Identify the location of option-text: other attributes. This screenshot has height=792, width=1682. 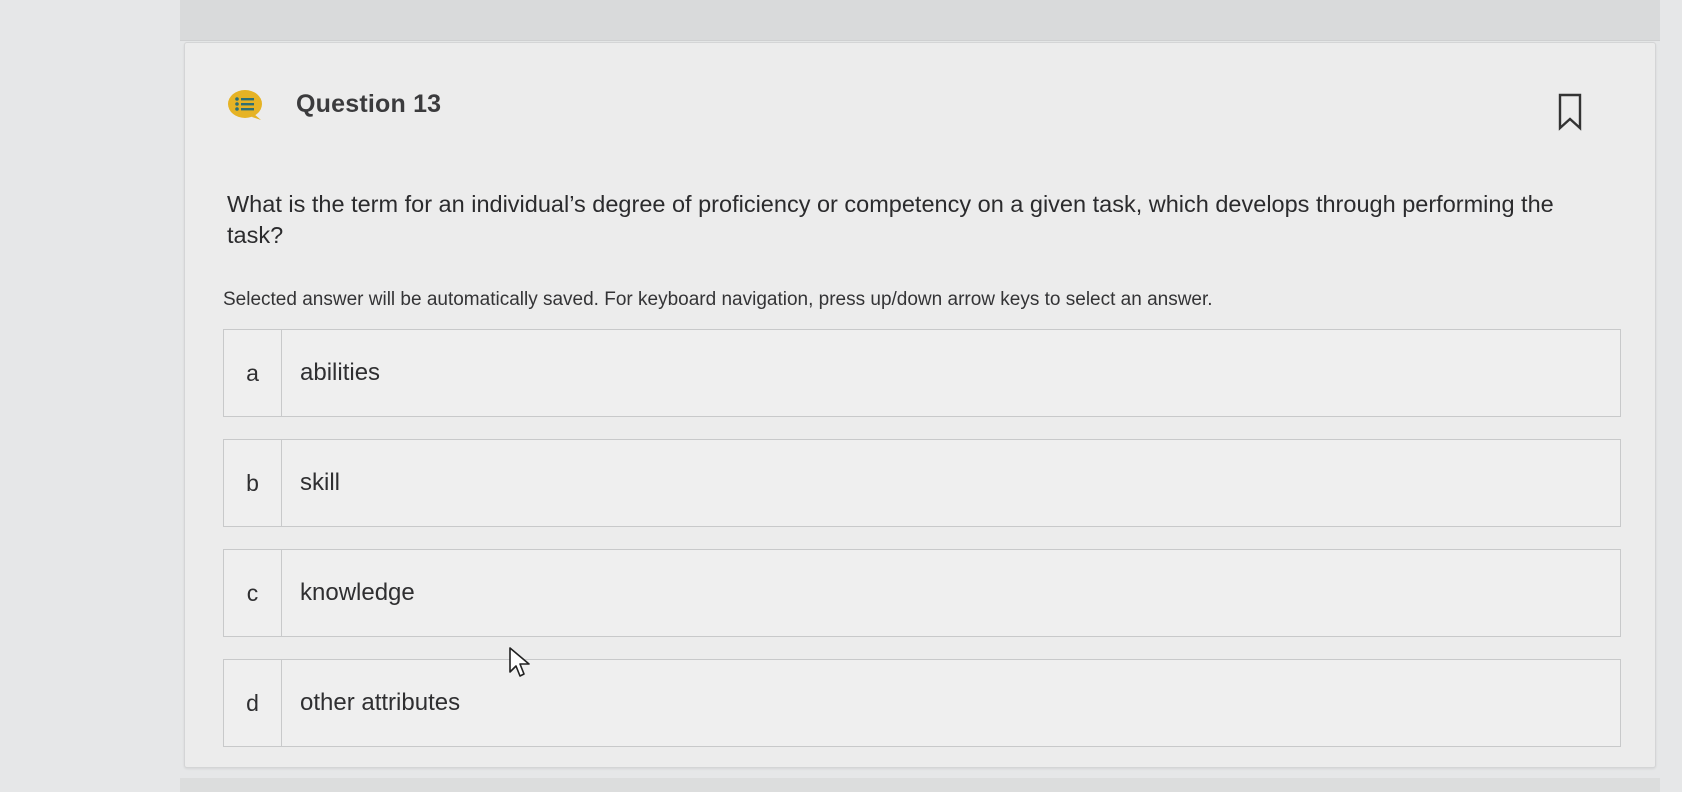
(380, 702).